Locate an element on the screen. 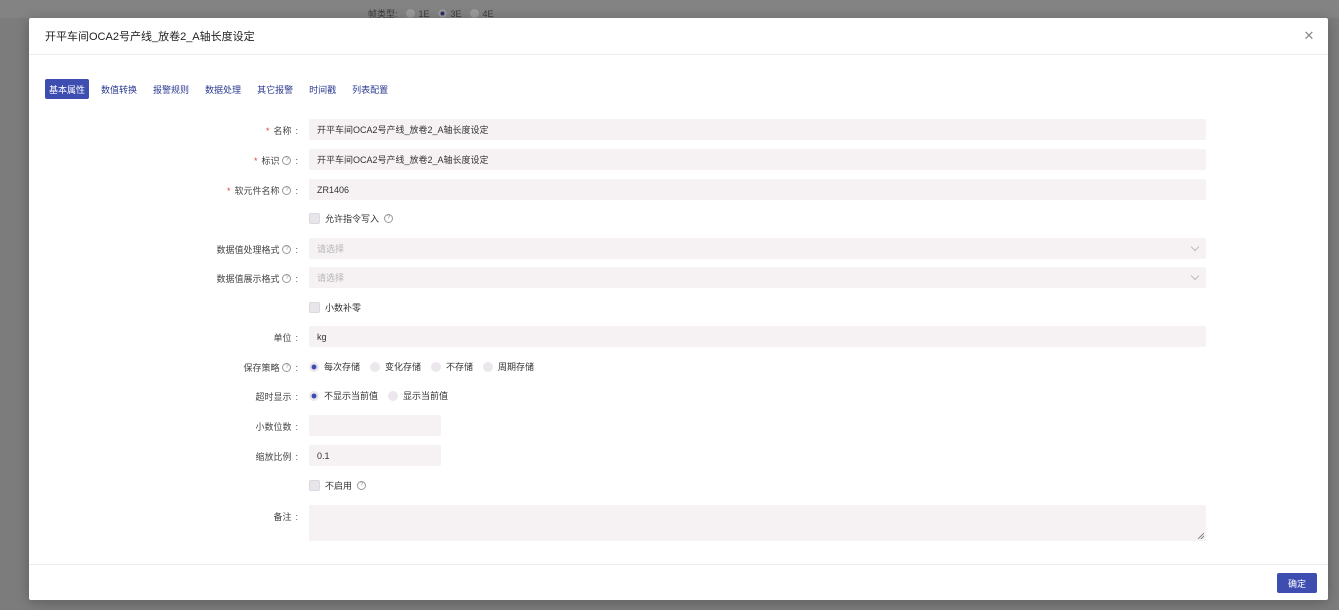 Image resolution: width=1339 pixels, height=610 pixels. background-radio-3e: 3E is located at coordinates (449, 14).